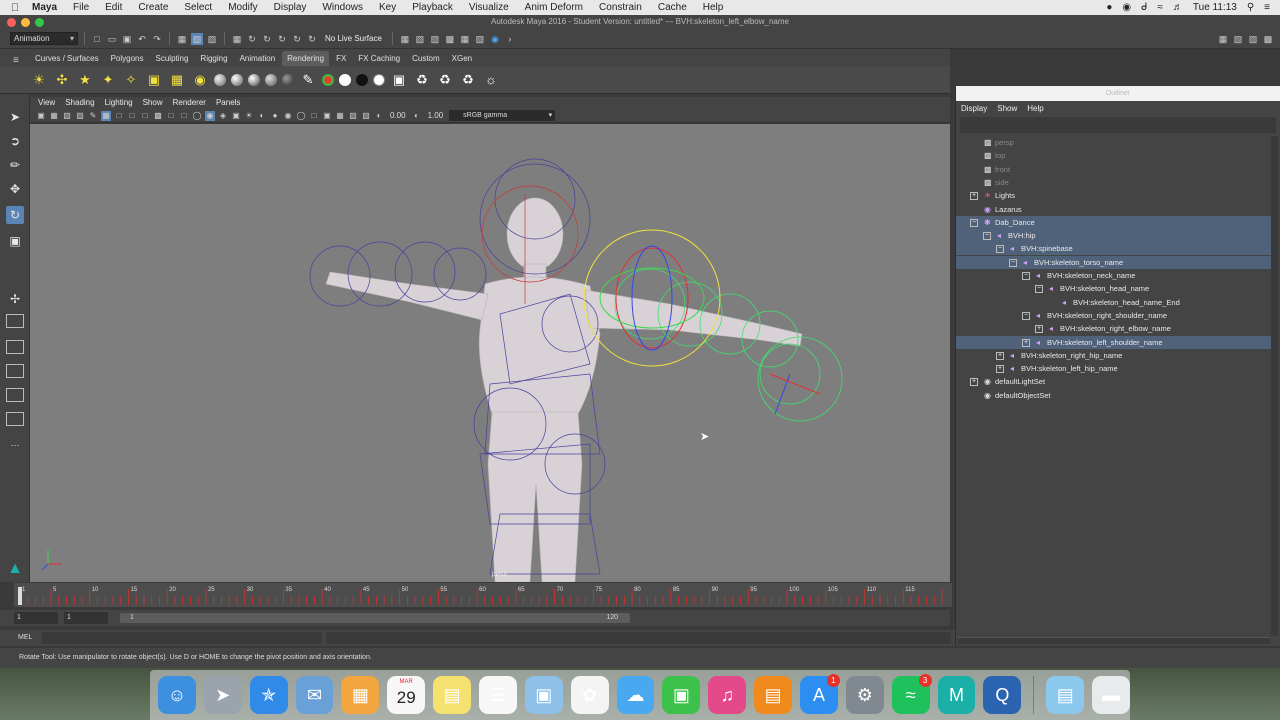 The image size is (1280, 720). What do you see at coordinates (362, 79) in the screenshot?
I see `black-sphere-icon` at bounding box center [362, 79].